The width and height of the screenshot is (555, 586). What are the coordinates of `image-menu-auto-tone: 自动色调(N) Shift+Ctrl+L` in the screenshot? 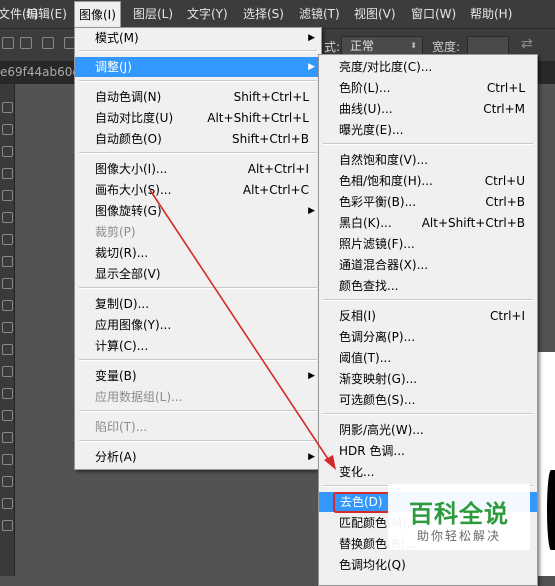 It's located at (198, 97).